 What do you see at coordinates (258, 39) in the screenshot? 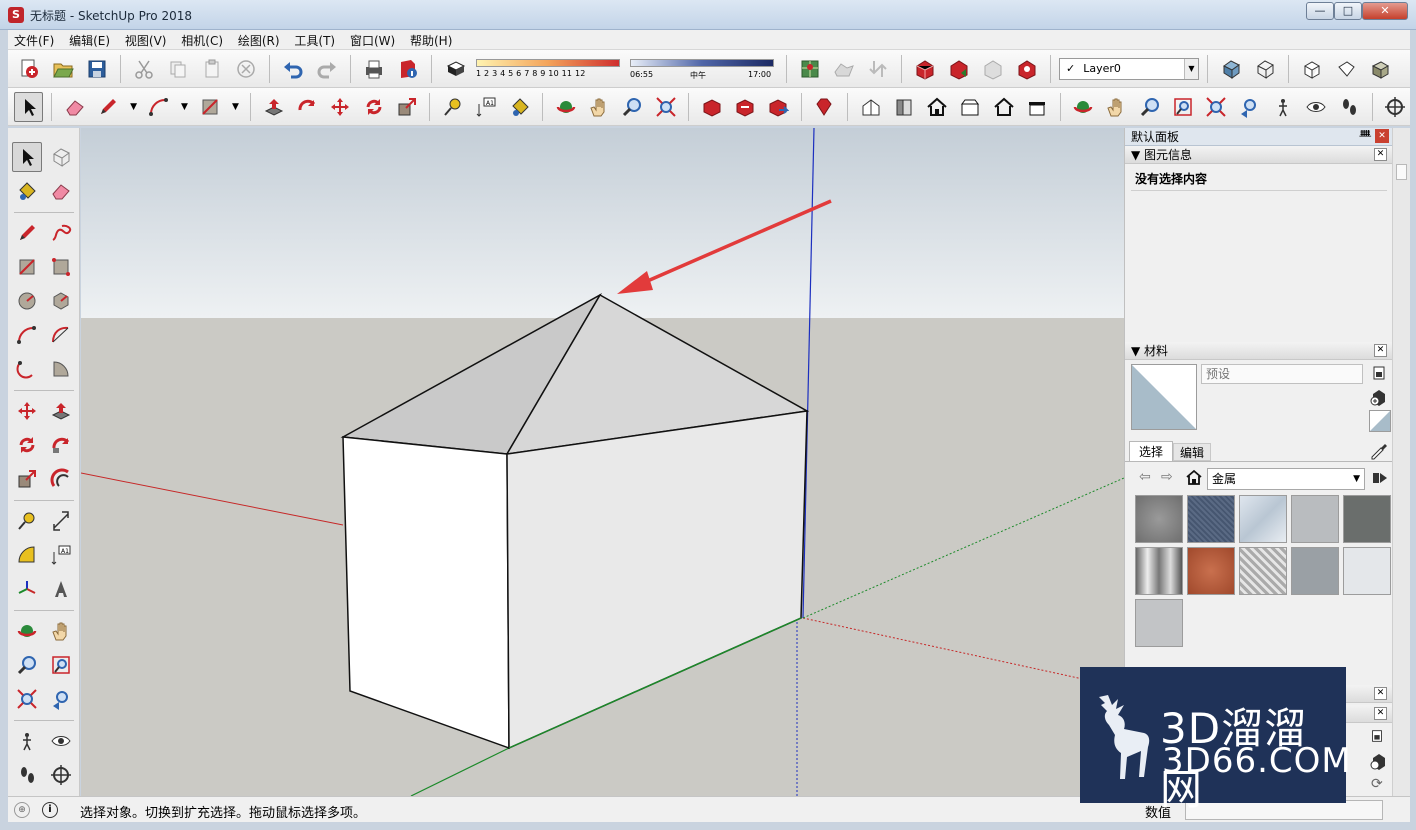
I see `menu-draw: 绘图(R)` at bounding box center [258, 39].